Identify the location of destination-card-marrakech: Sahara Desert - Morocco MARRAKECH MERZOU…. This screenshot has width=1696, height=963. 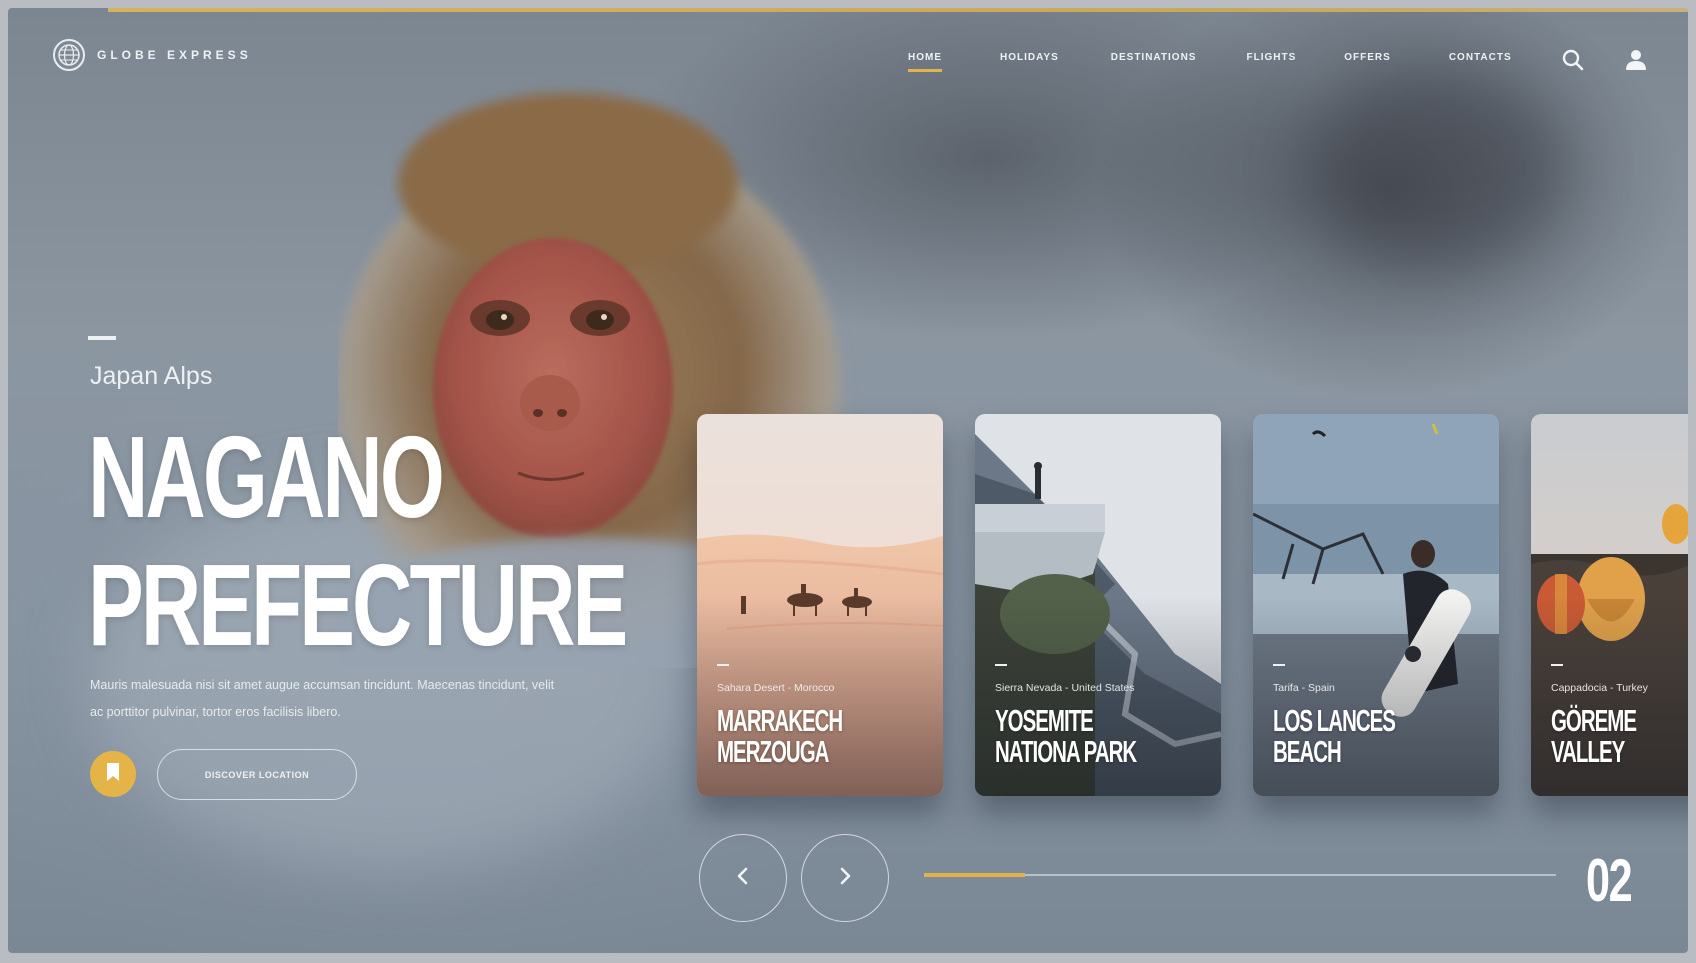
(820, 605).